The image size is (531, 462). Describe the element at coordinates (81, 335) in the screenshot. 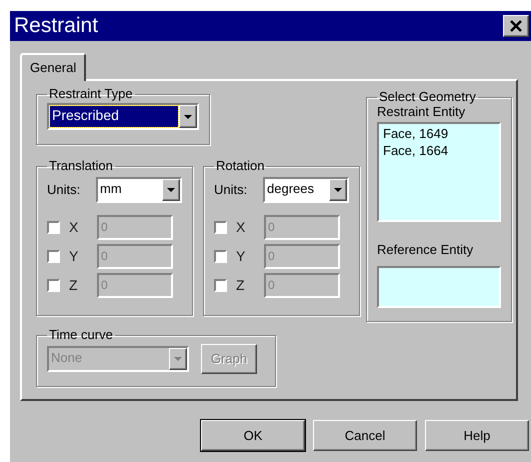

I see `group-label: Time curve` at that location.